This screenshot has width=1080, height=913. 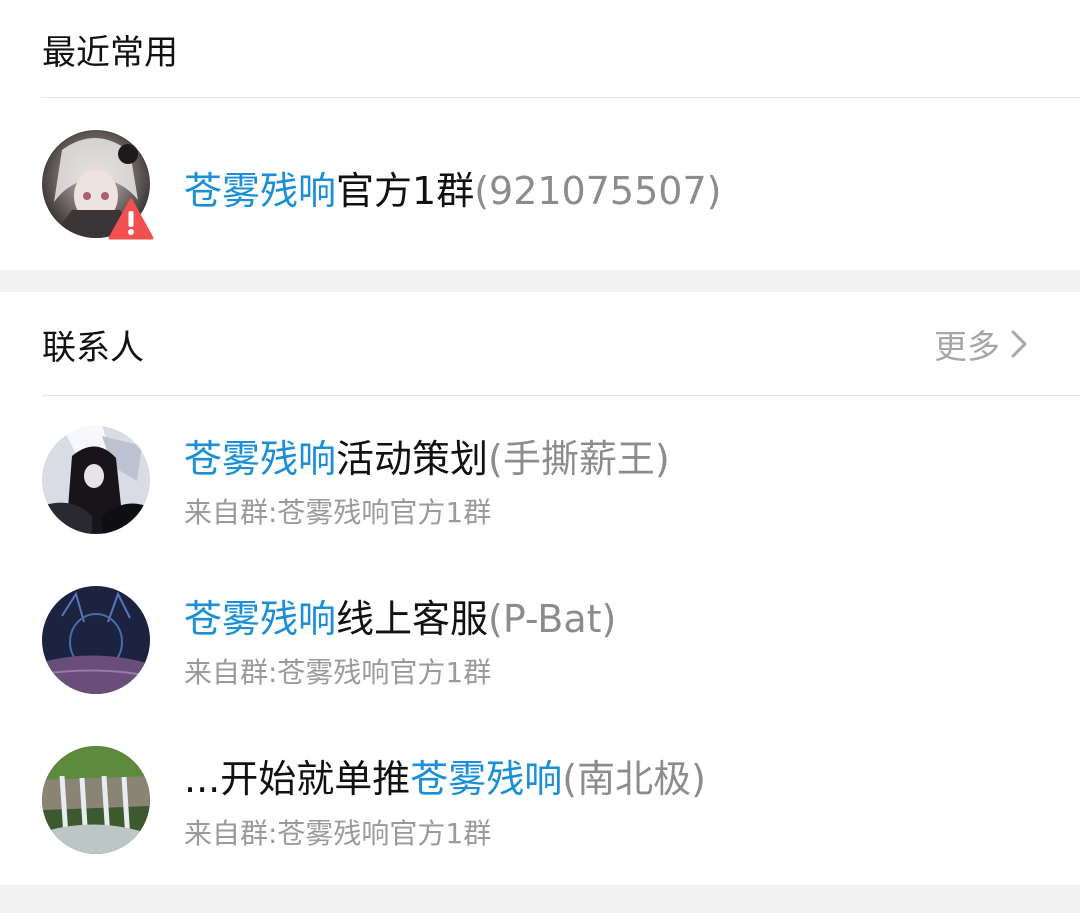 I want to click on group-avatar, so click(x=98, y=185).